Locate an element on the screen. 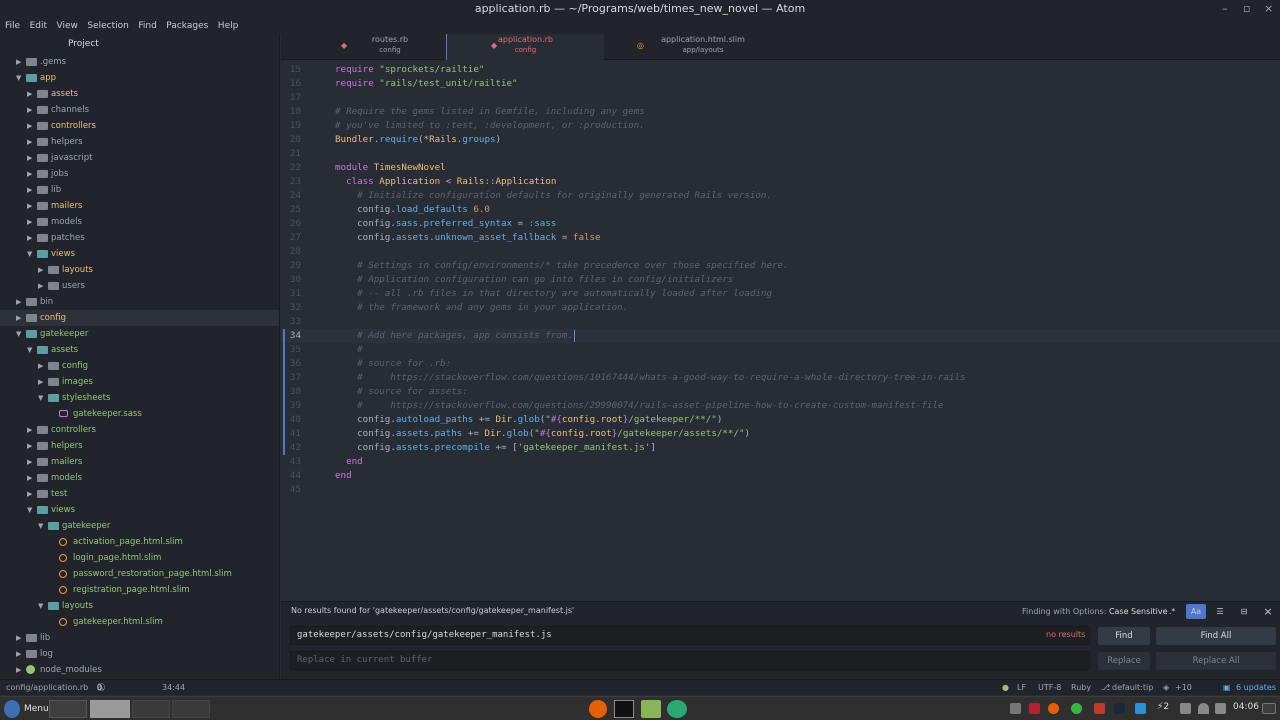 The height and width of the screenshot is (720, 1280). tree-item: login_page.html.slim is located at coordinates (139, 558).